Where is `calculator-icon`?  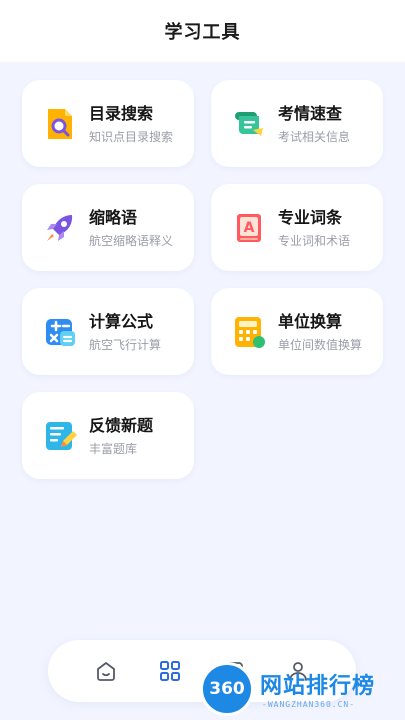 calculator-icon is located at coordinates (250, 332).